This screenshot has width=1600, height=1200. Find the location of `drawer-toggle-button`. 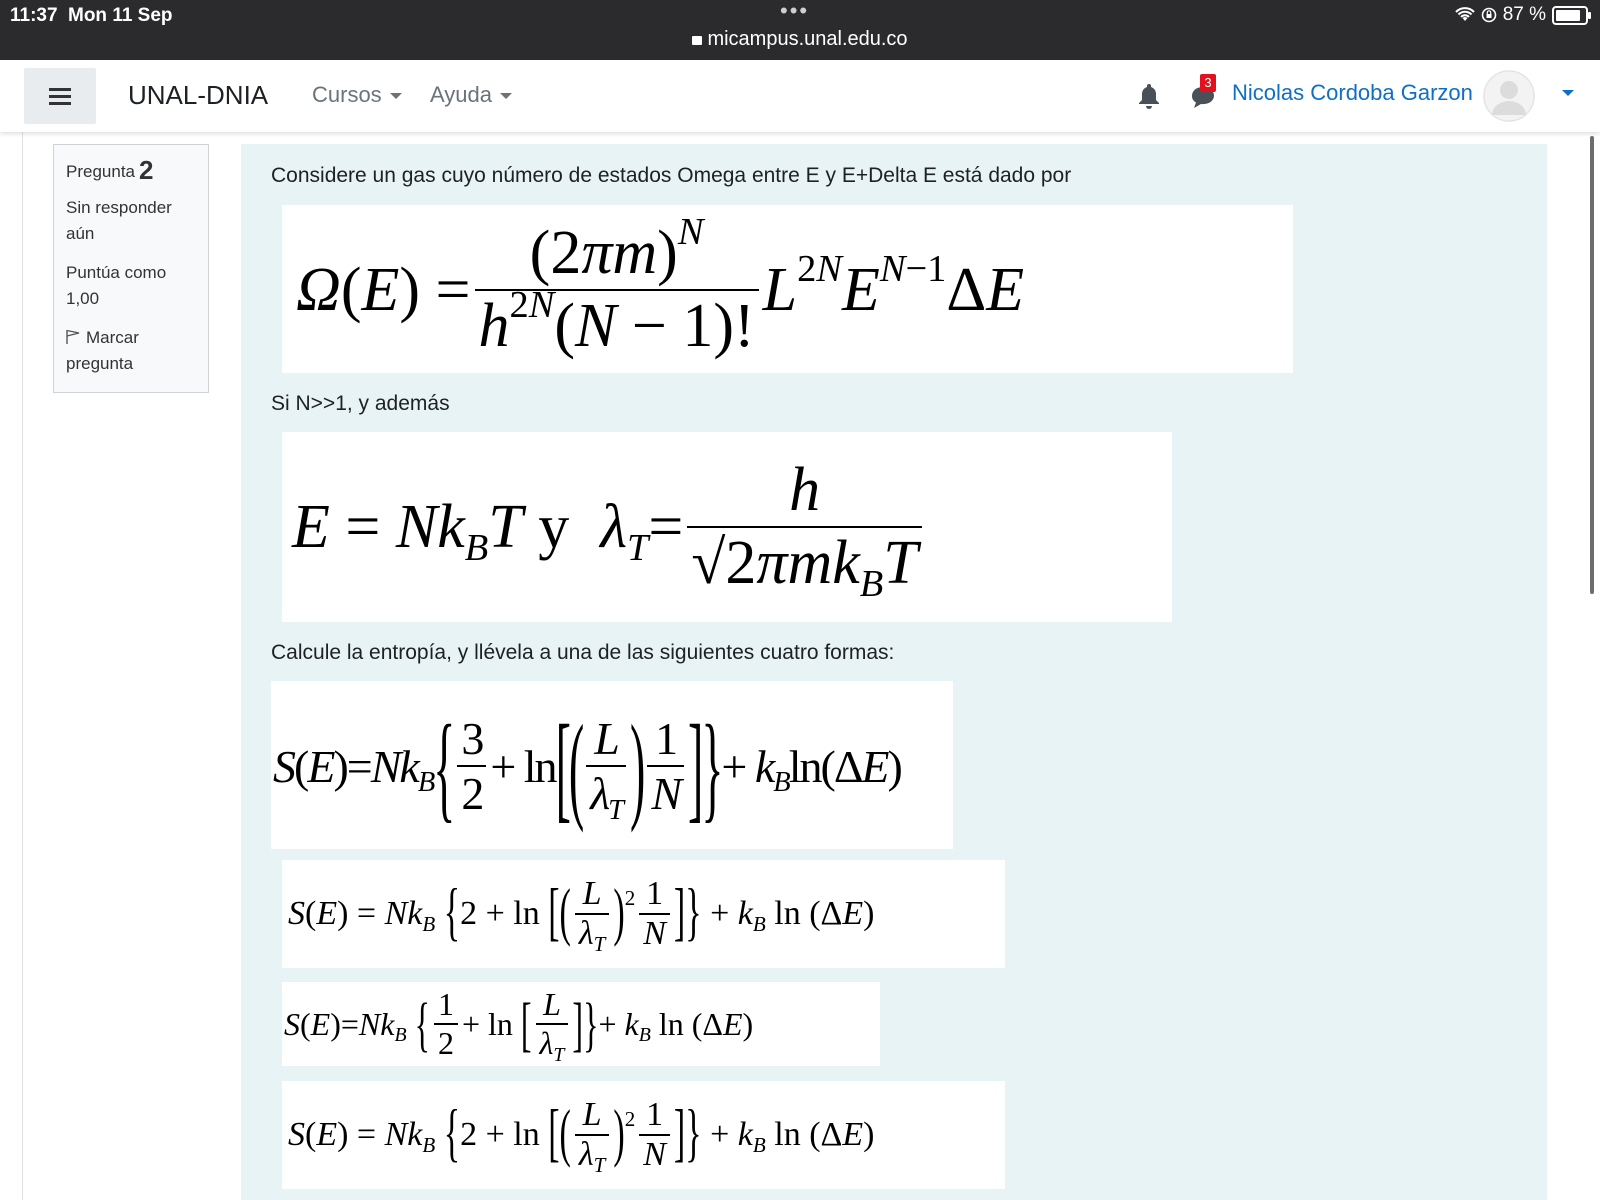

drawer-toggle-button is located at coordinates (60, 96).